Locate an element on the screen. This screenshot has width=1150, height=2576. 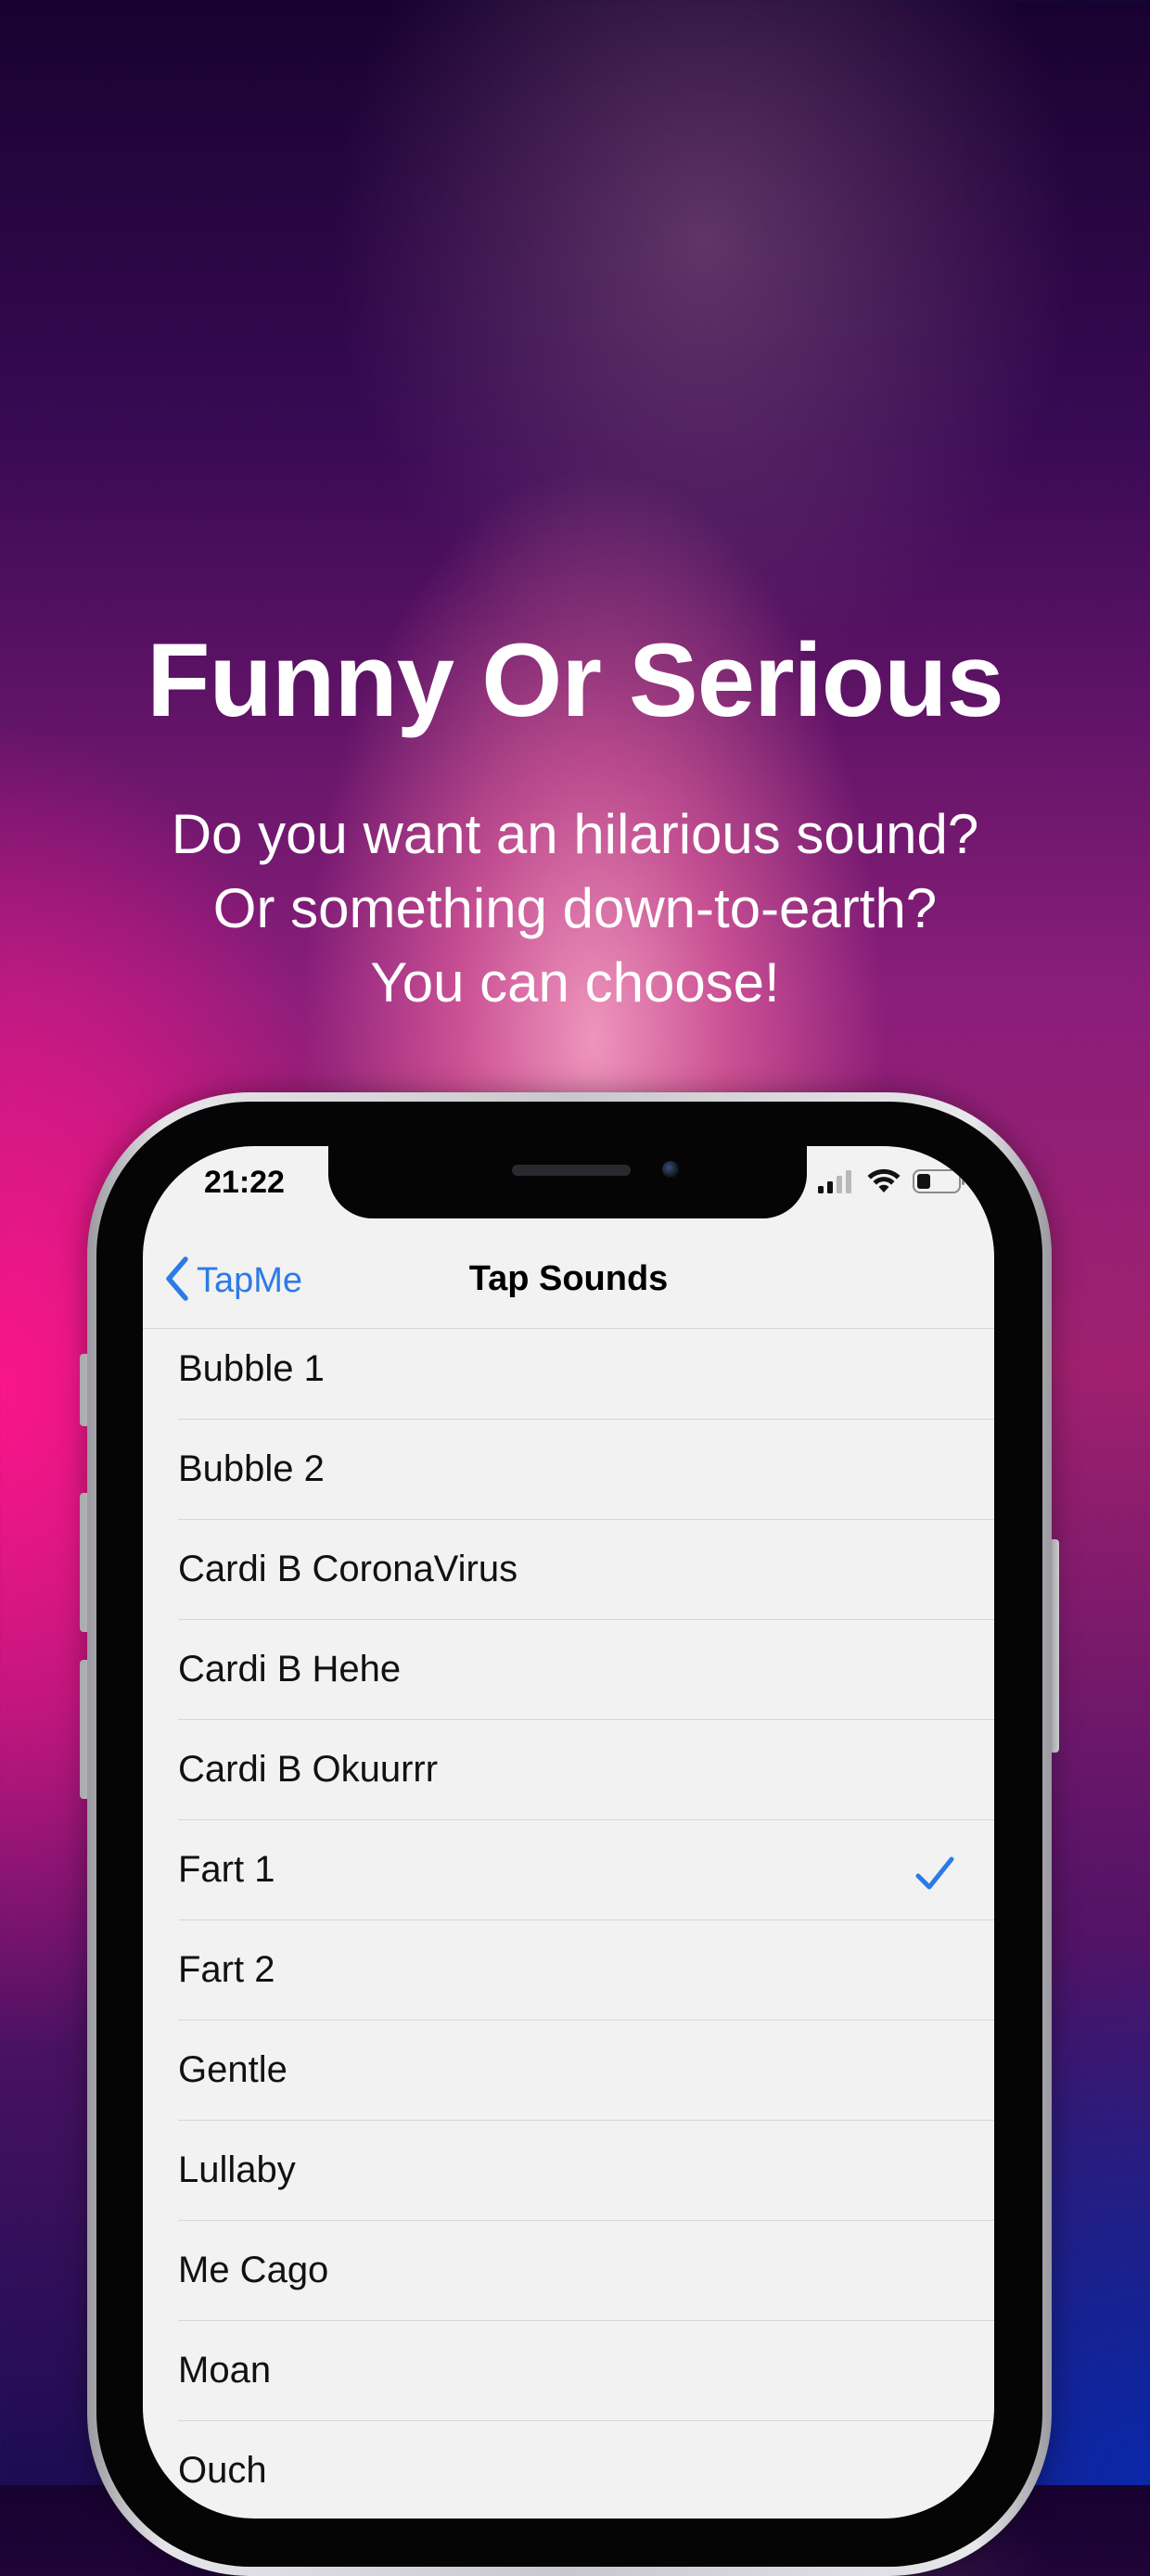
status-icons is located at coordinates (892, 1183).